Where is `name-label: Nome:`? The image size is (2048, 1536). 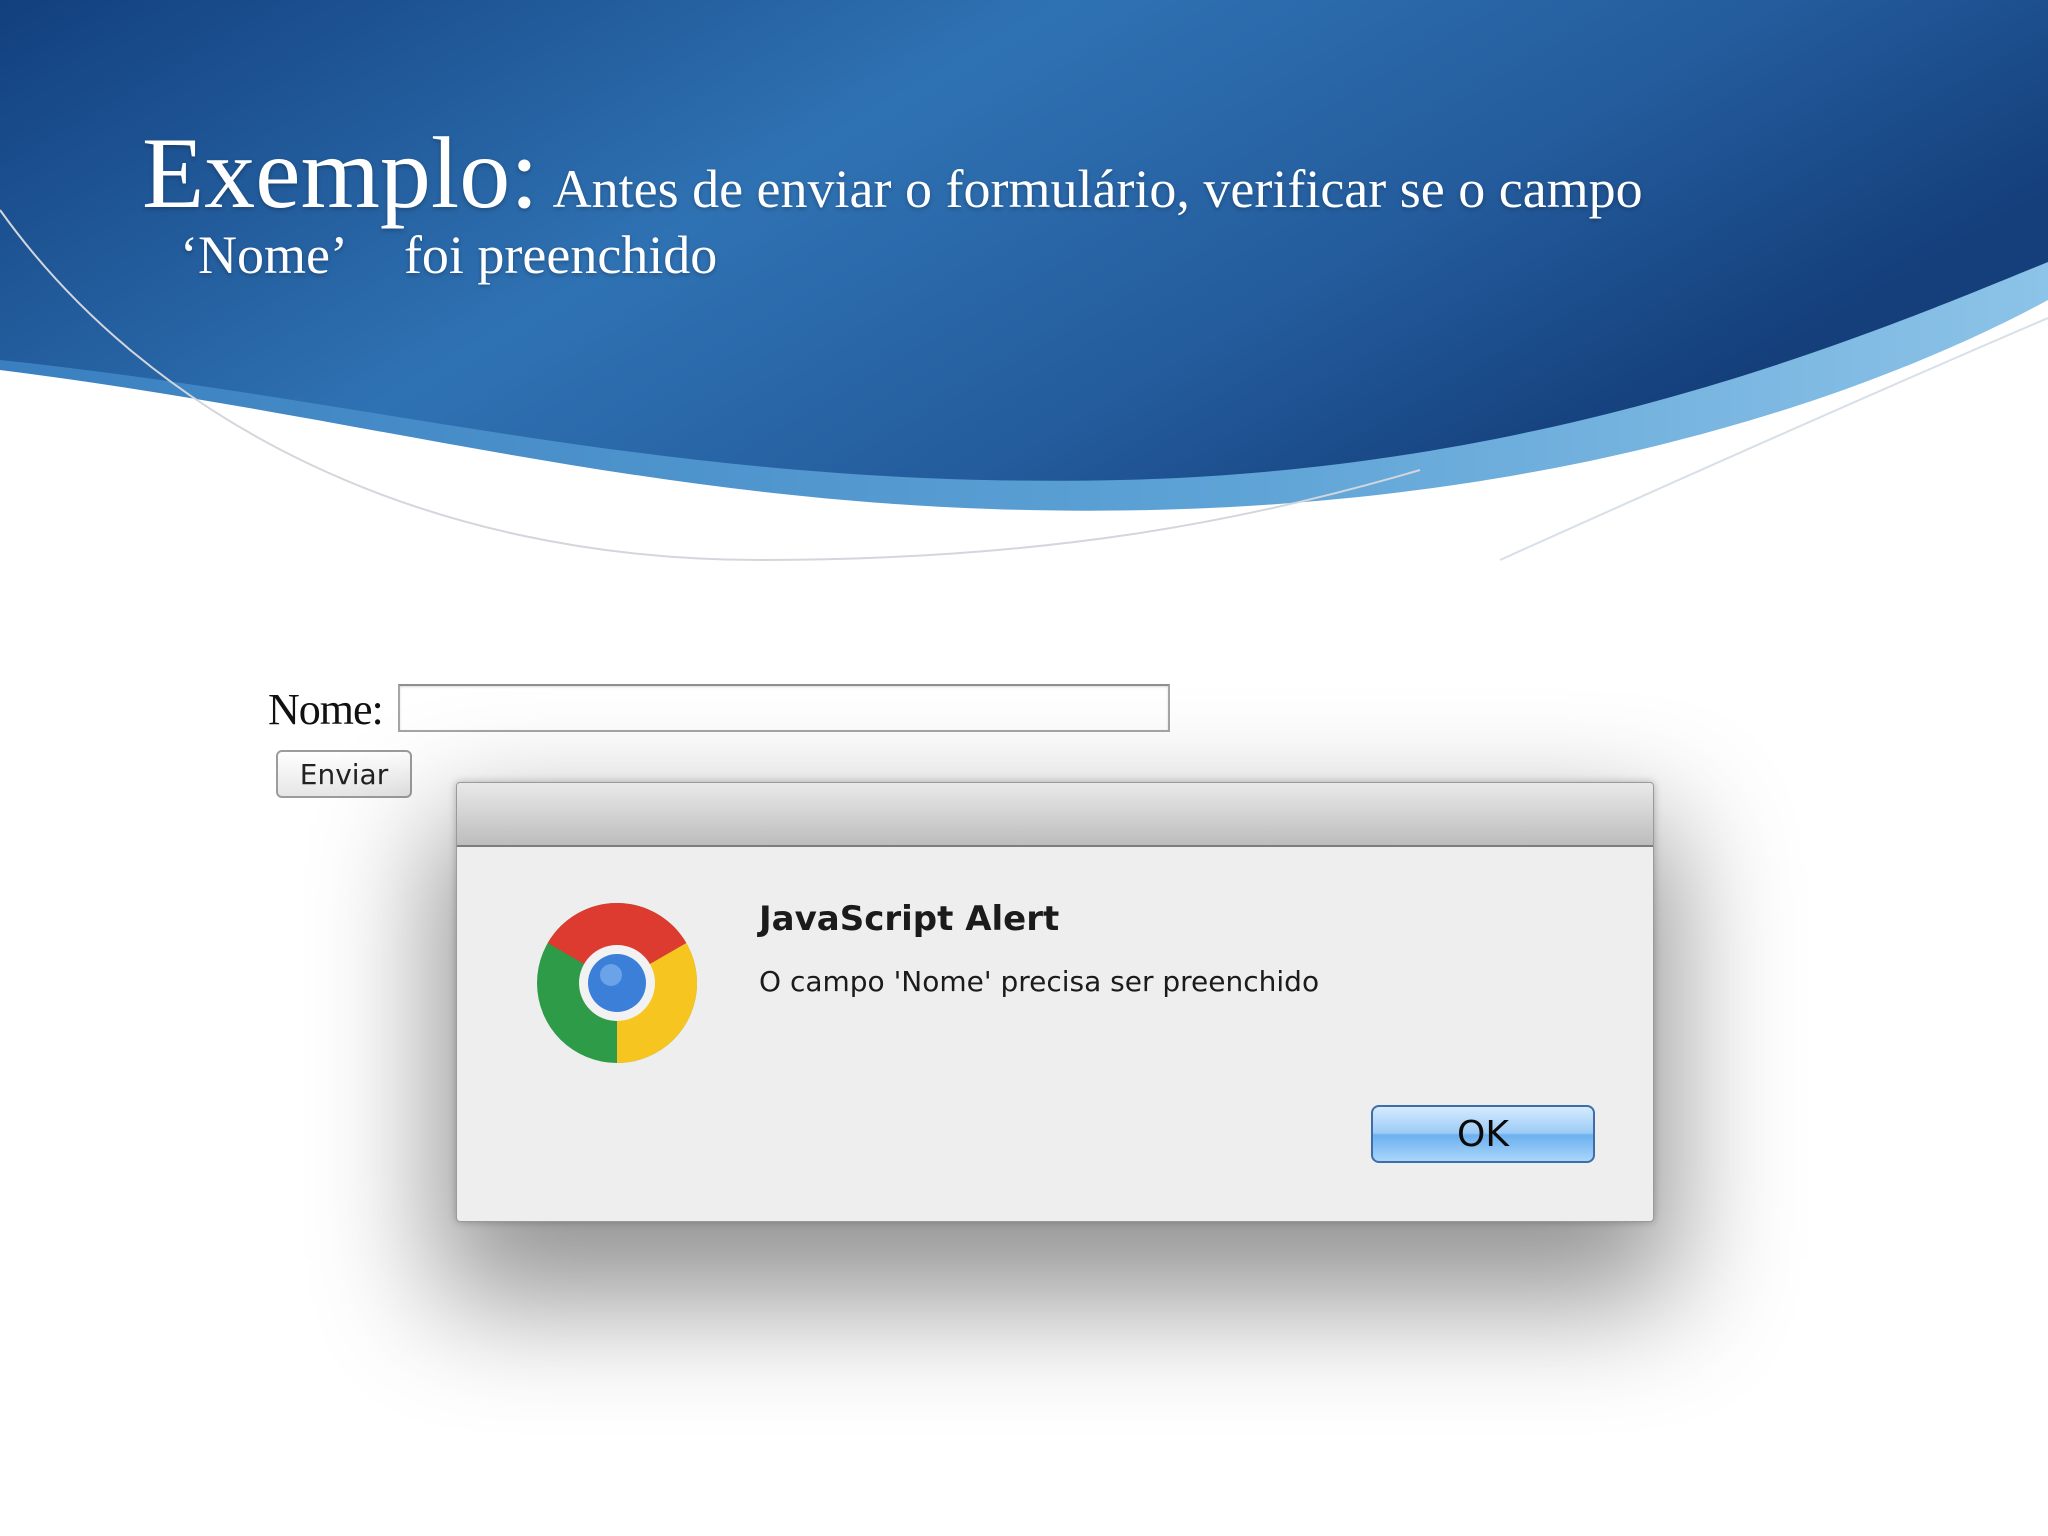
name-label: Nome: is located at coordinates (326, 709).